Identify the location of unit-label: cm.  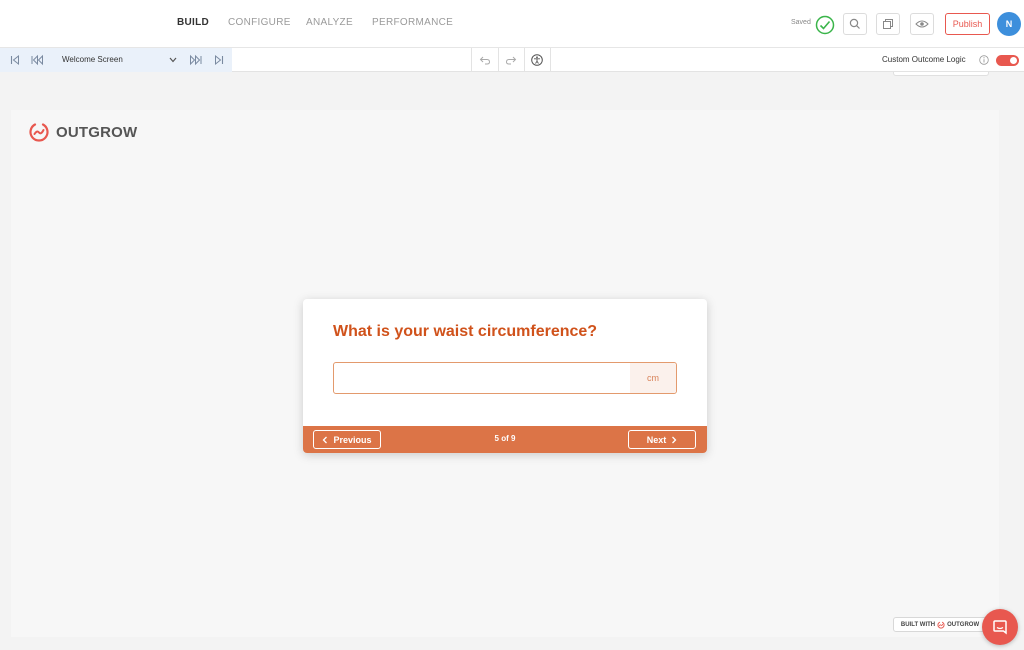
(653, 378).